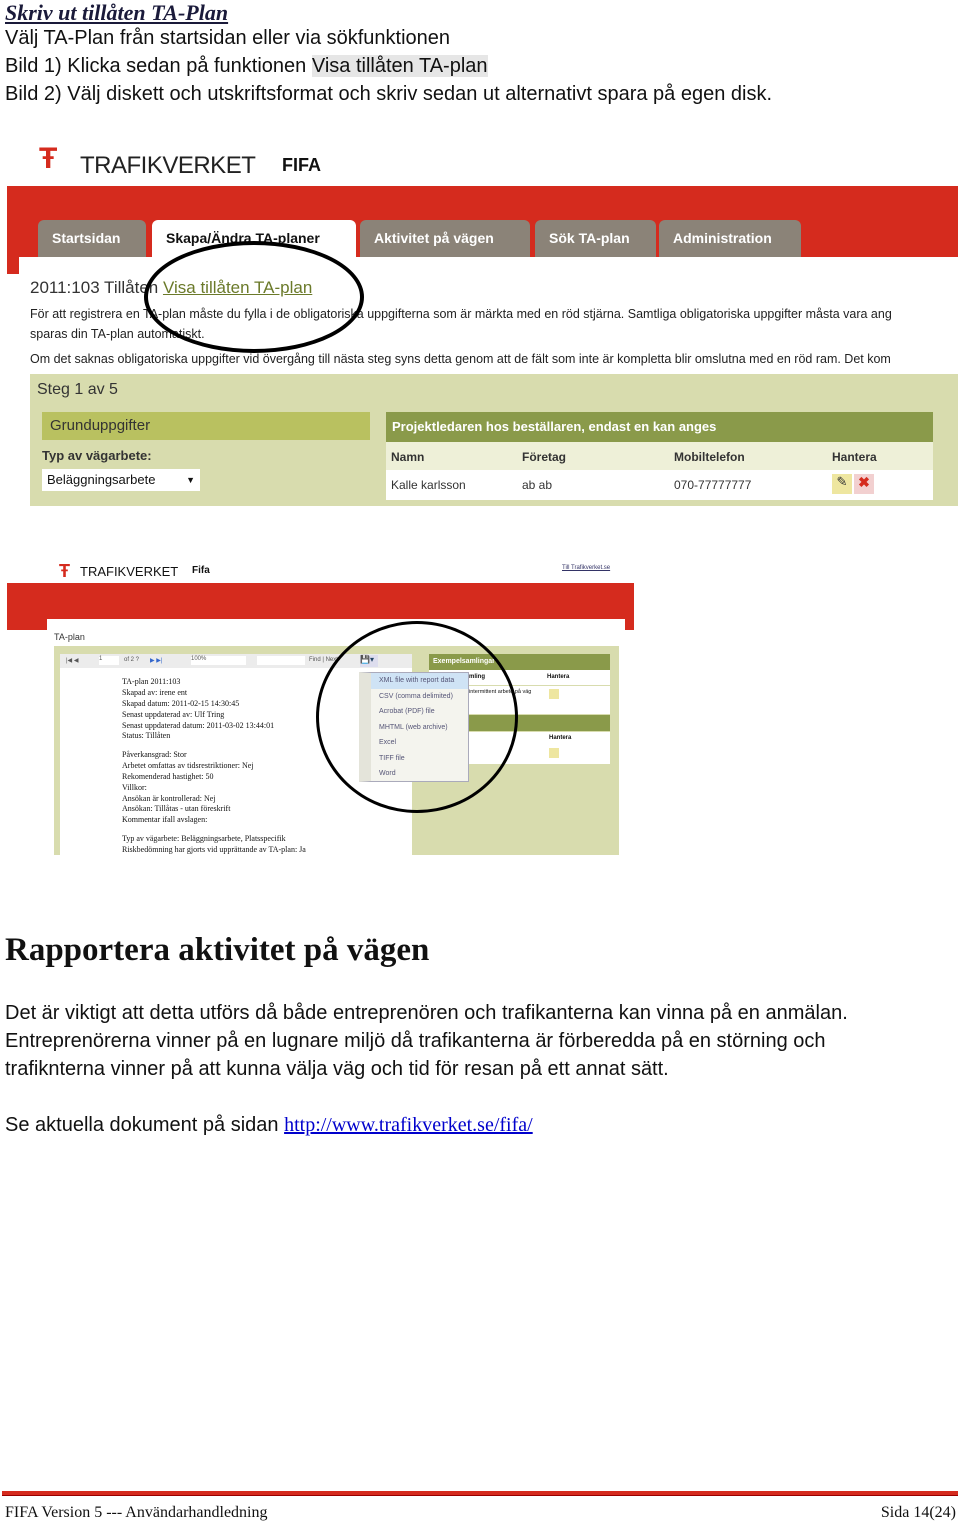 The image size is (960, 1523). Describe the element at coordinates (156, 660) in the screenshot. I see `next-page-icon: ▶ ▶|` at that location.